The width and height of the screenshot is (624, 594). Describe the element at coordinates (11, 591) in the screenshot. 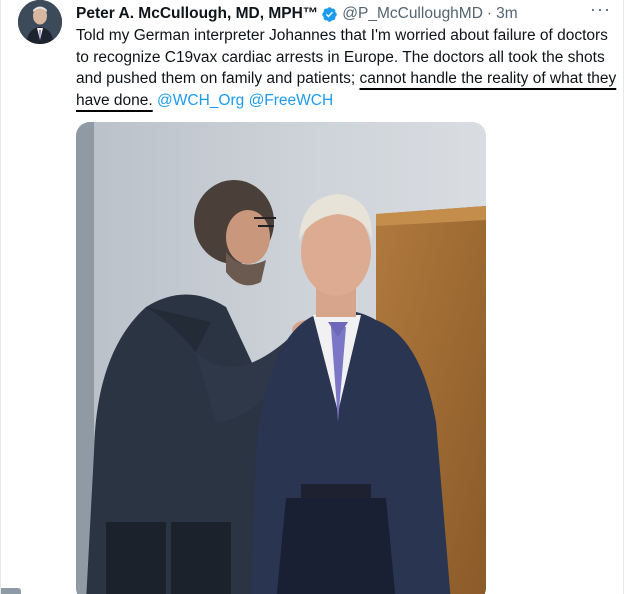

I see `scroll-indicator` at that location.